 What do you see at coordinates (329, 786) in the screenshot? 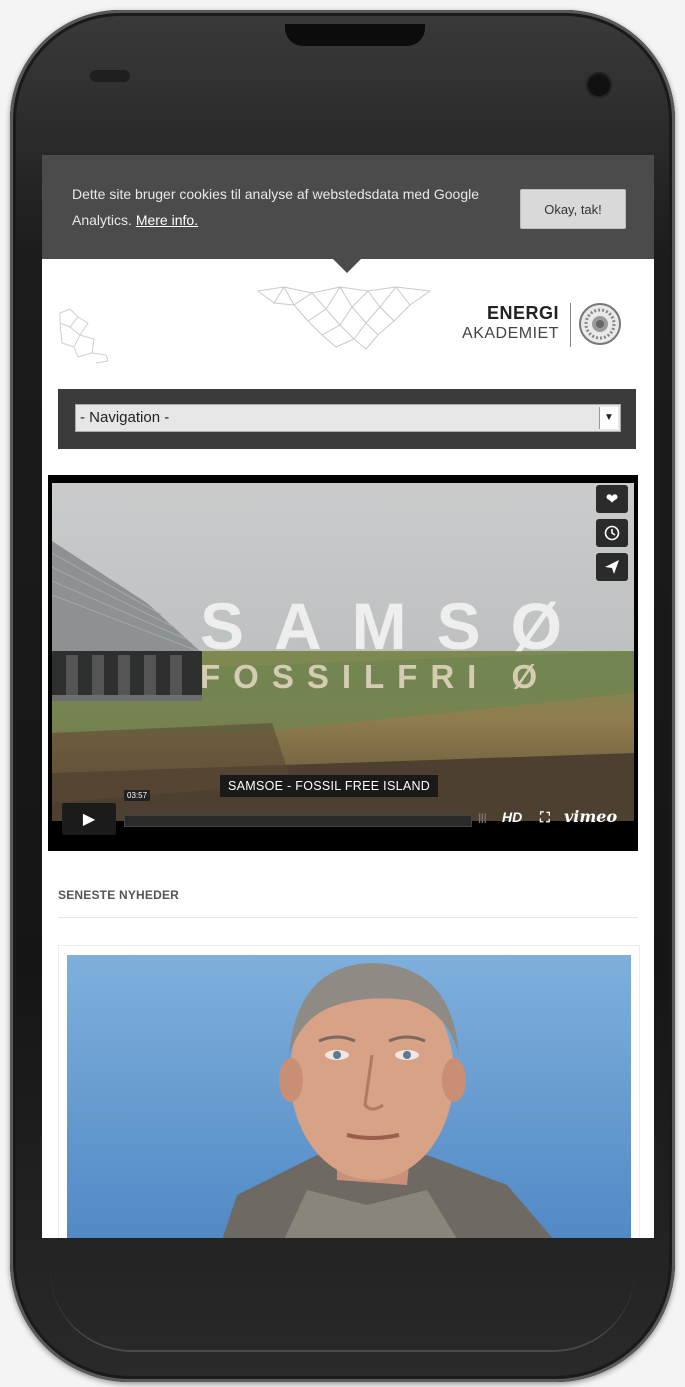
I see `video-caption: SAMSOE - FOSSIL FREE ISLAND` at bounding box center [329, 786].